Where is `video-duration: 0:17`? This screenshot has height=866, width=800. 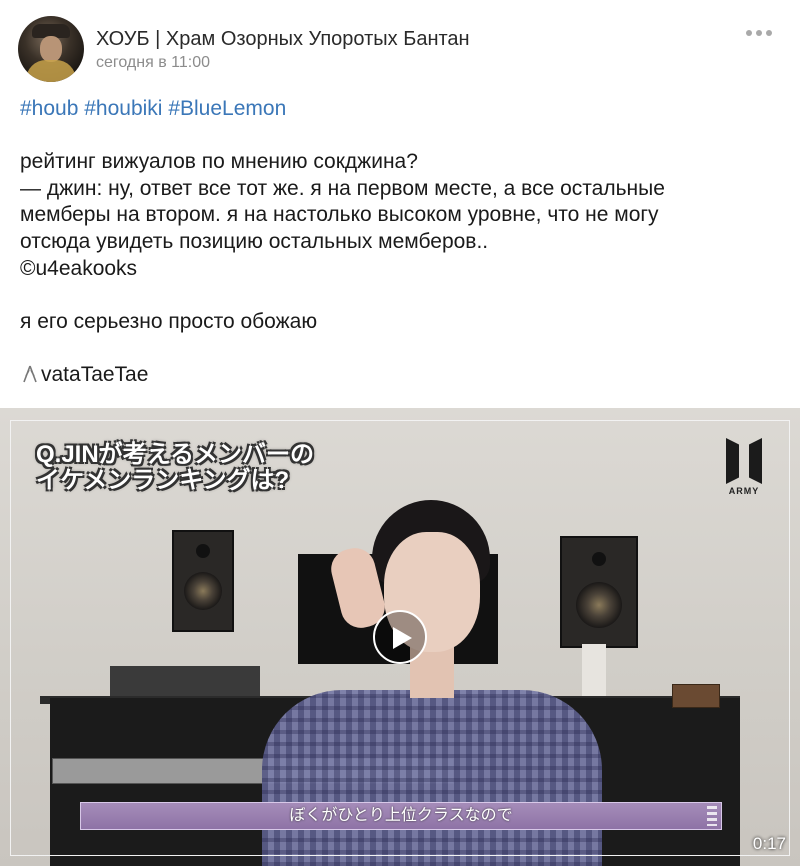
video-duration: 0:17 is located at coordinates (769, 843).